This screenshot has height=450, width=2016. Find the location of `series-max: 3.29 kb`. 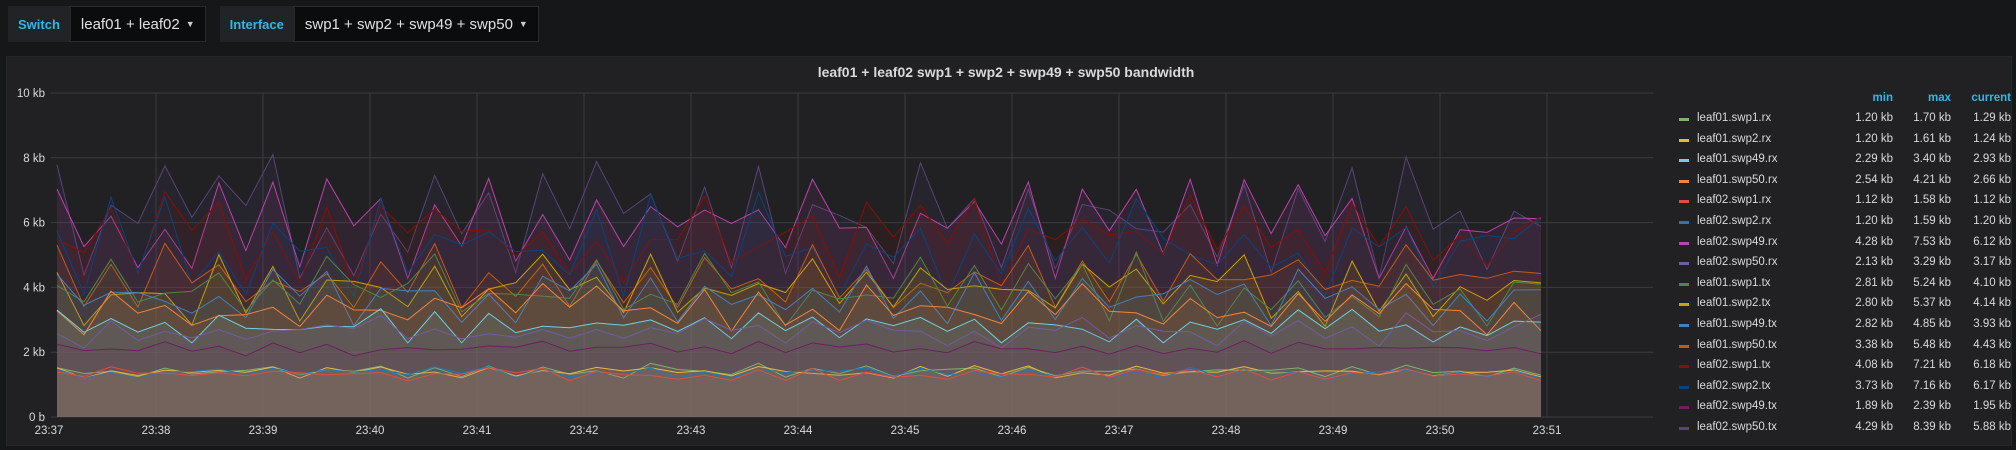

series-max: 3.29 kb is located at coordinates (1932, 262).